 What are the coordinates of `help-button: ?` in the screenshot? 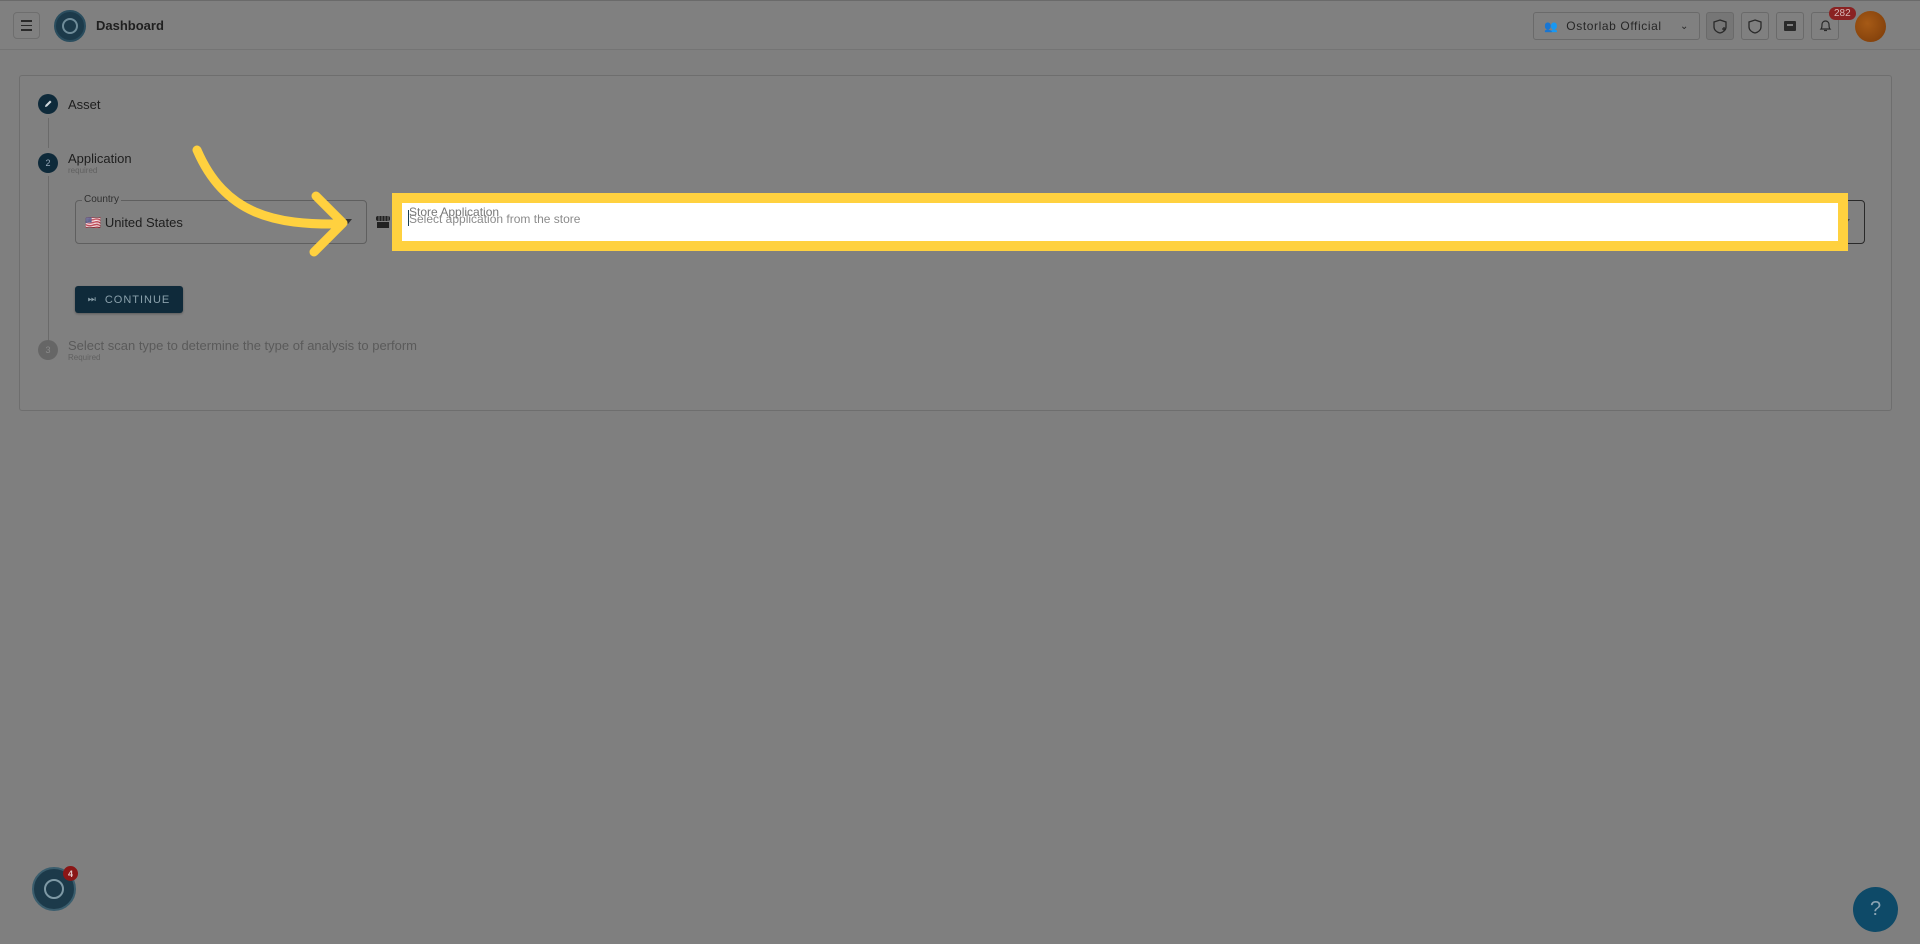 It's located at (1875, 909).